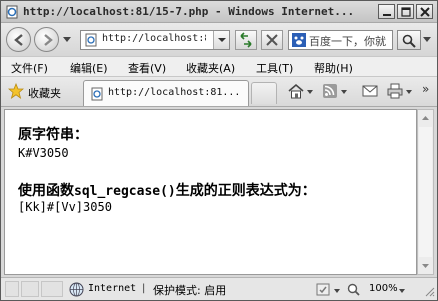 The width and height of the screenshot is (438, 301). What do you see at coordinates (274, 68) in the screenshot?
I see `menu-tools: 工具(T)` at bounding box center [274, 68].